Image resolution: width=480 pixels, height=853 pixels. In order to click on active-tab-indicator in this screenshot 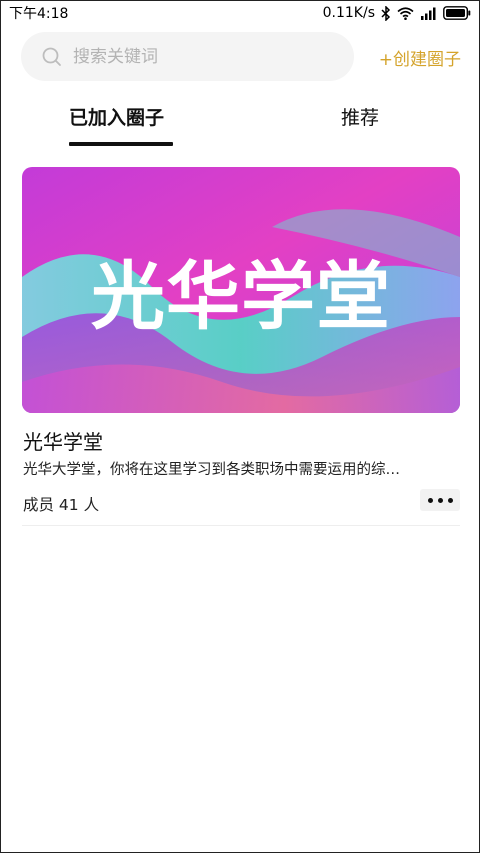, I will do `click(121, 144)`.